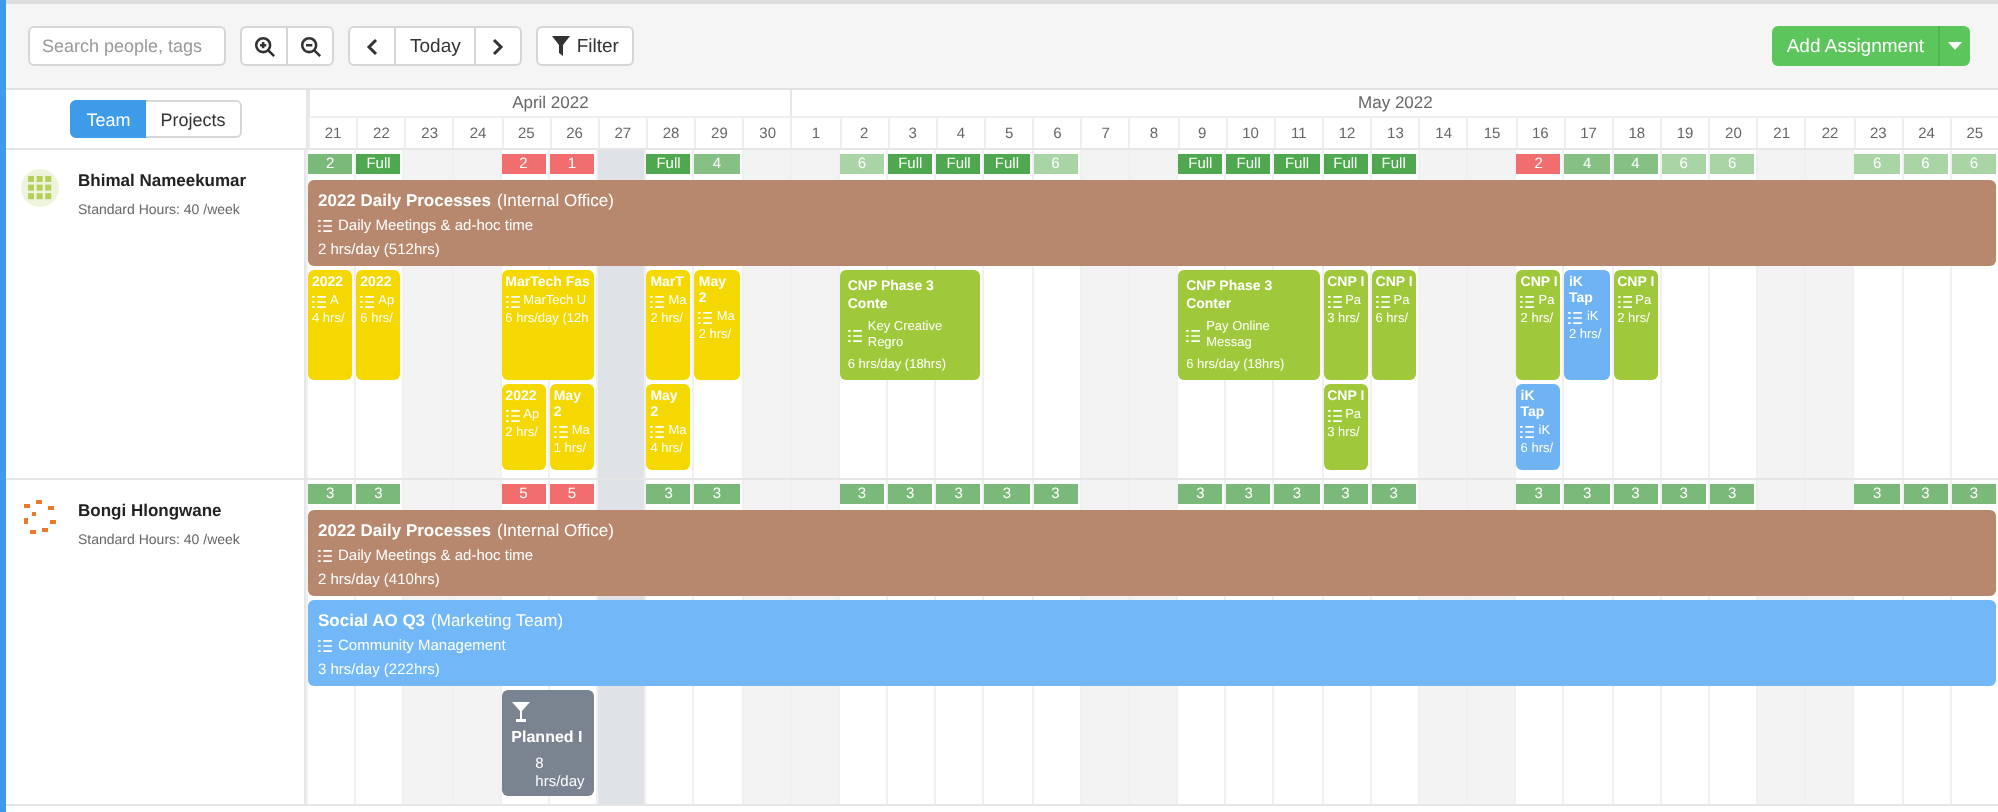  I want to click on chevron-left-icon, so click(372, 46).